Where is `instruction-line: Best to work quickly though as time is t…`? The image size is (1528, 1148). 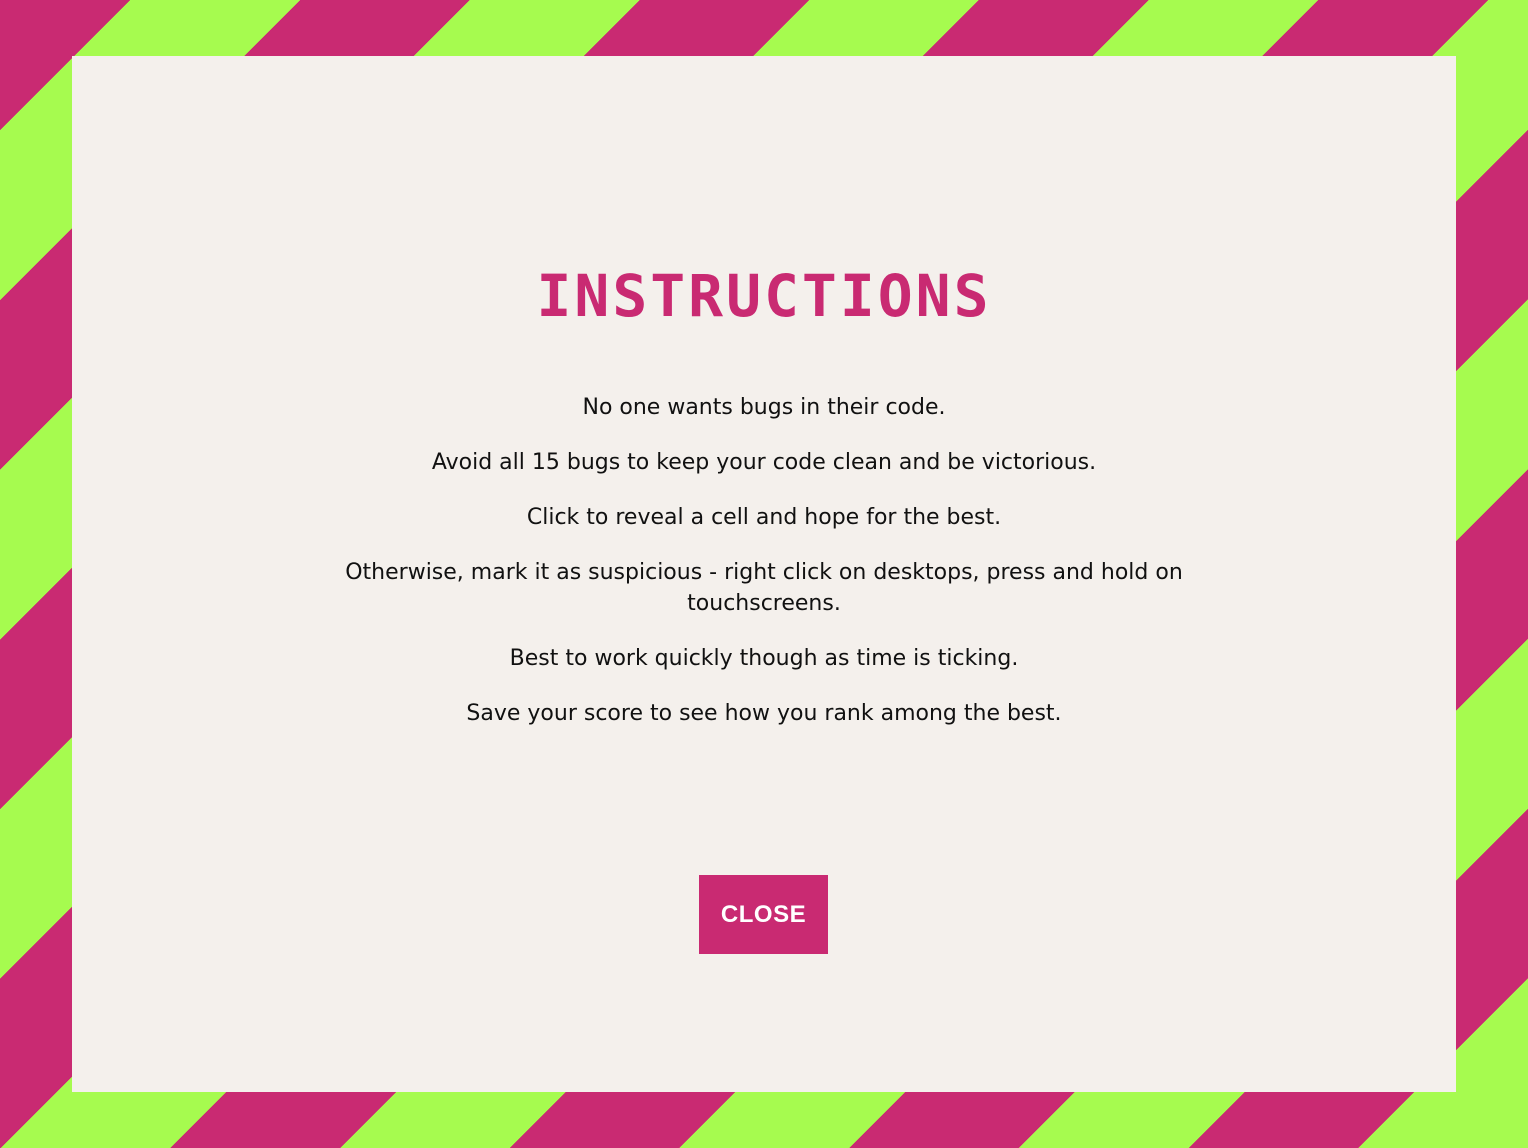 instruction-line: Best to work quickly though as time is t… is located at coordinates (764, 658).